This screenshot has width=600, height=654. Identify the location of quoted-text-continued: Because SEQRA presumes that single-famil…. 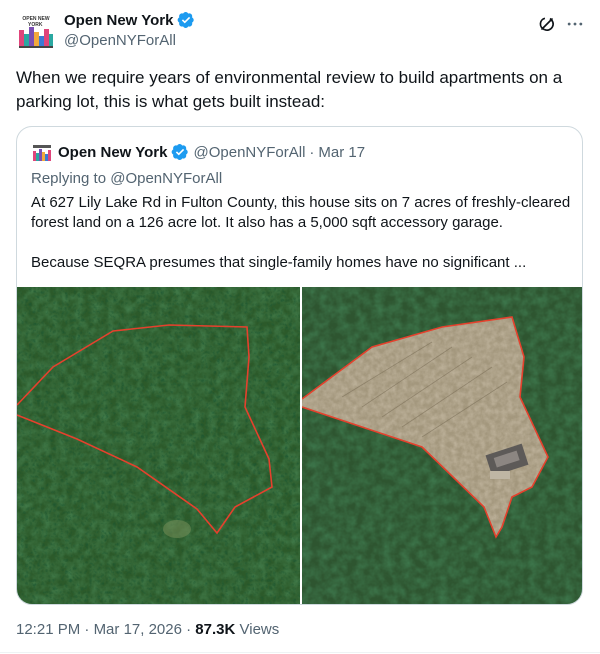
(279, 262).